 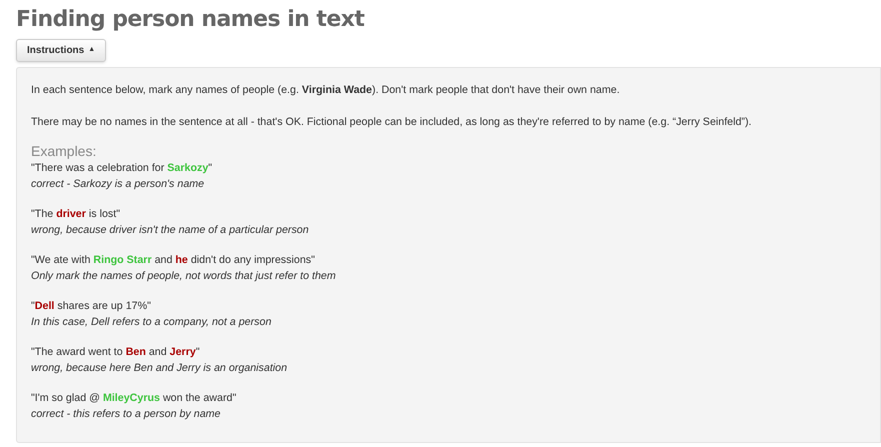 I want to click on example-sentence: "We ate with Ringo Starr and he didn't do any impressions", so click(x=173, y=260).